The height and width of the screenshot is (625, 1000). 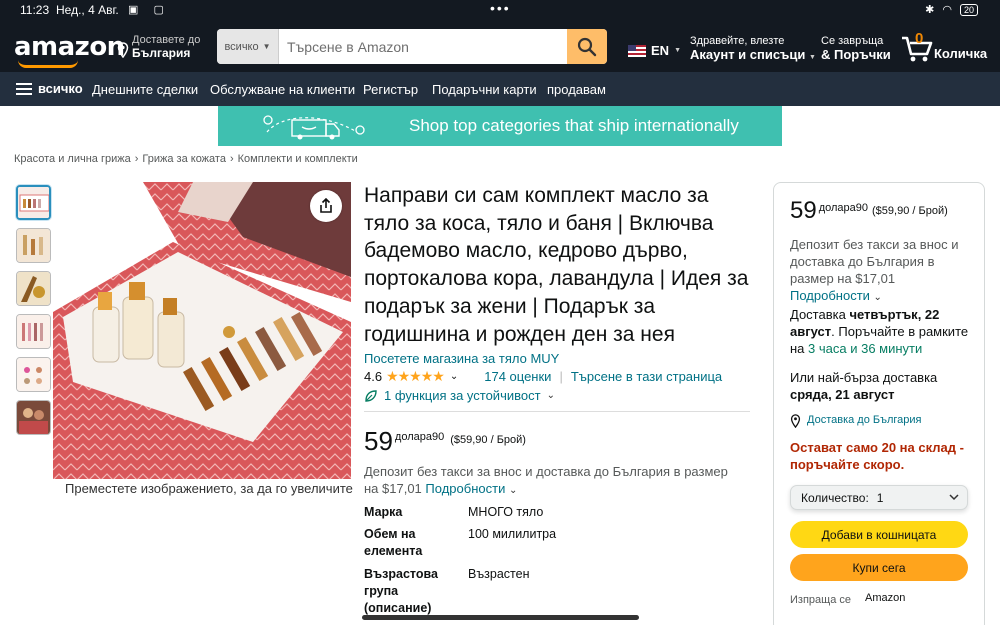 I want to click on all-menu-label: всичко, so click(x=60, y=88).